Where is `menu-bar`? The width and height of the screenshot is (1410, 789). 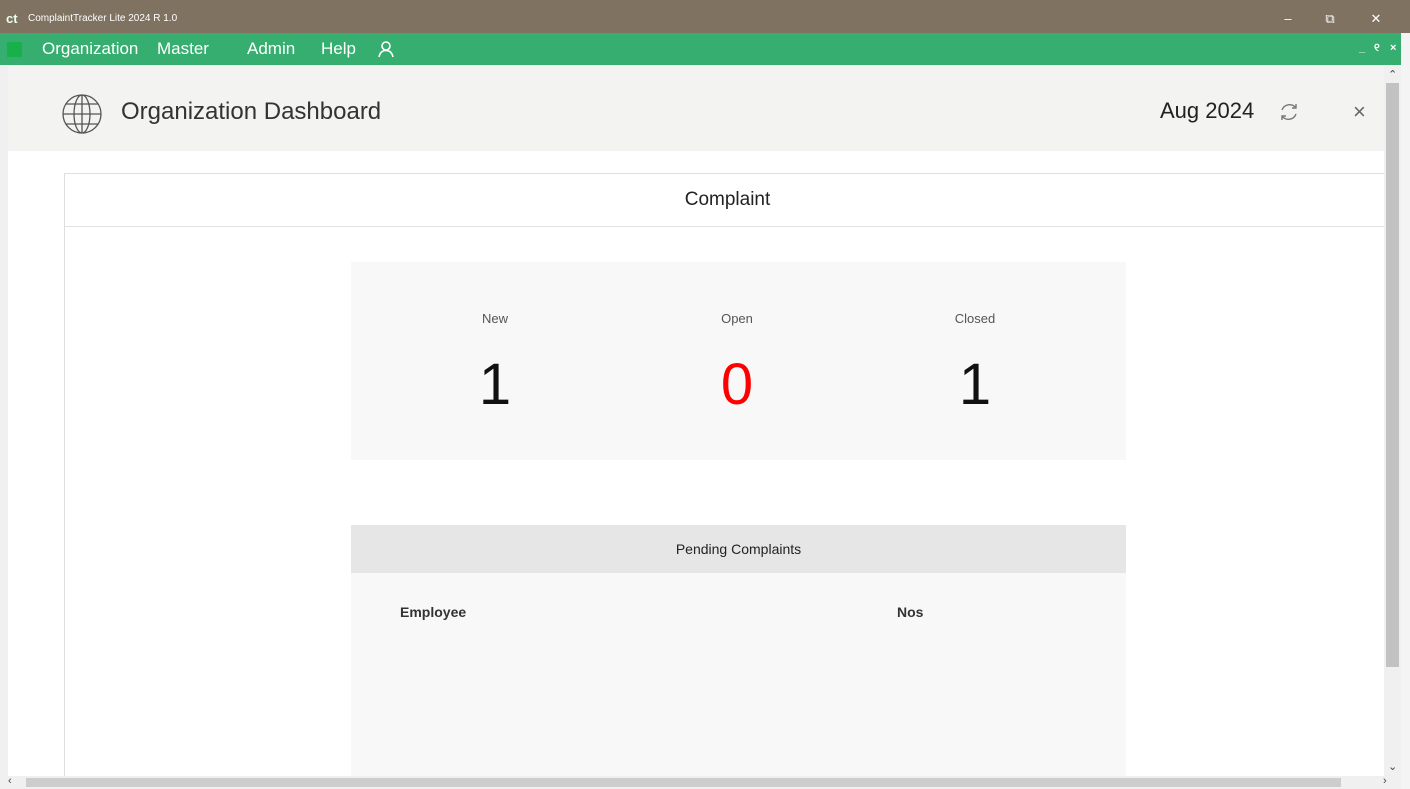 menu-bar is located at coordinates (705, 49).